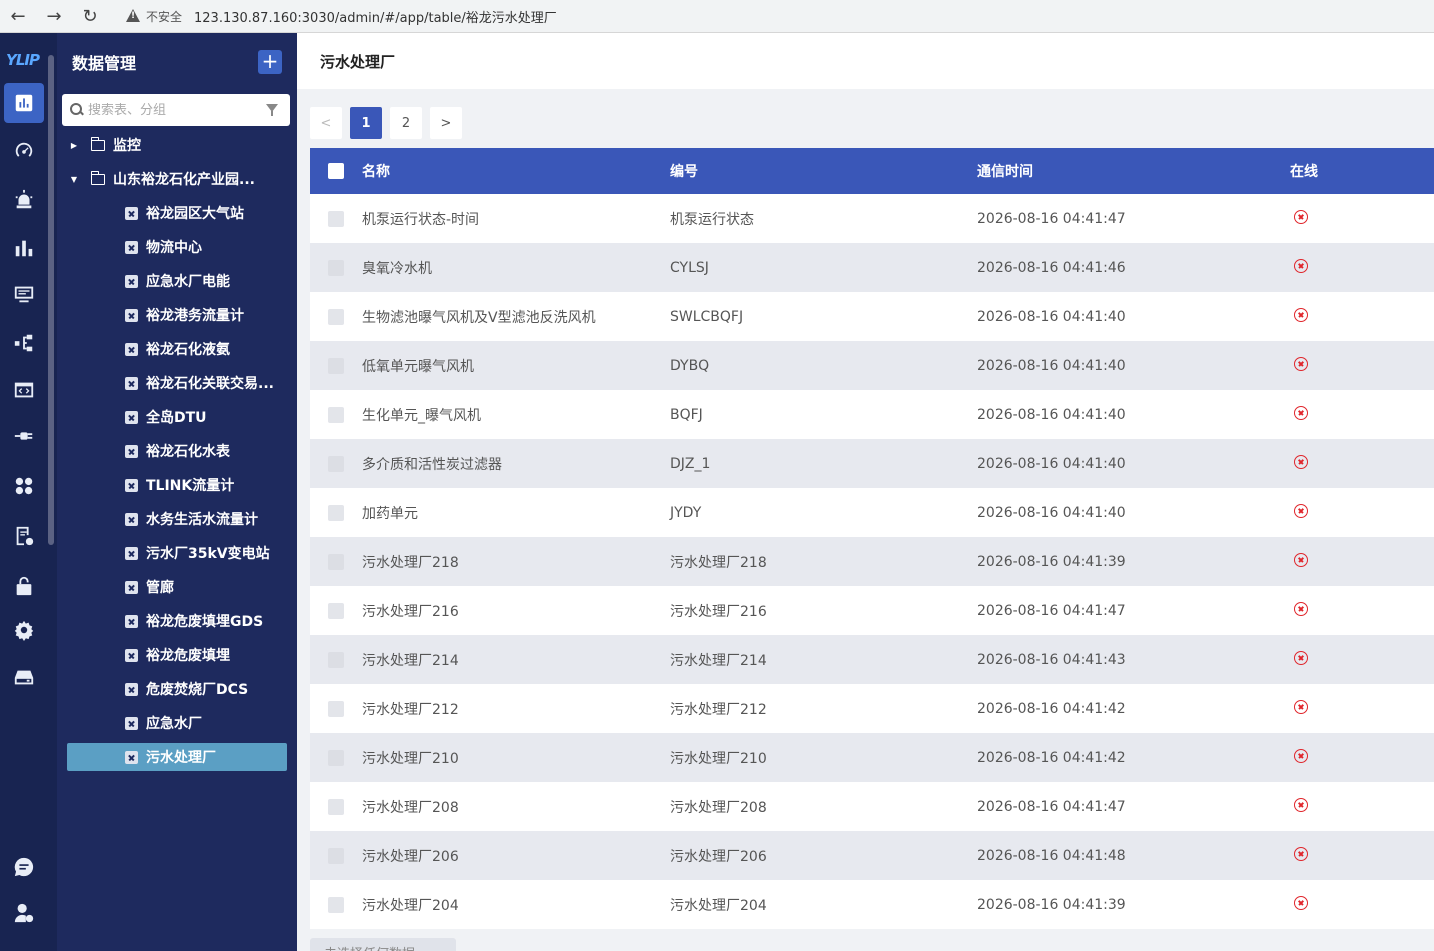  Describe the element at coordinates (446, 123) in the screenshot. I see `next-page-button: >` at that location.